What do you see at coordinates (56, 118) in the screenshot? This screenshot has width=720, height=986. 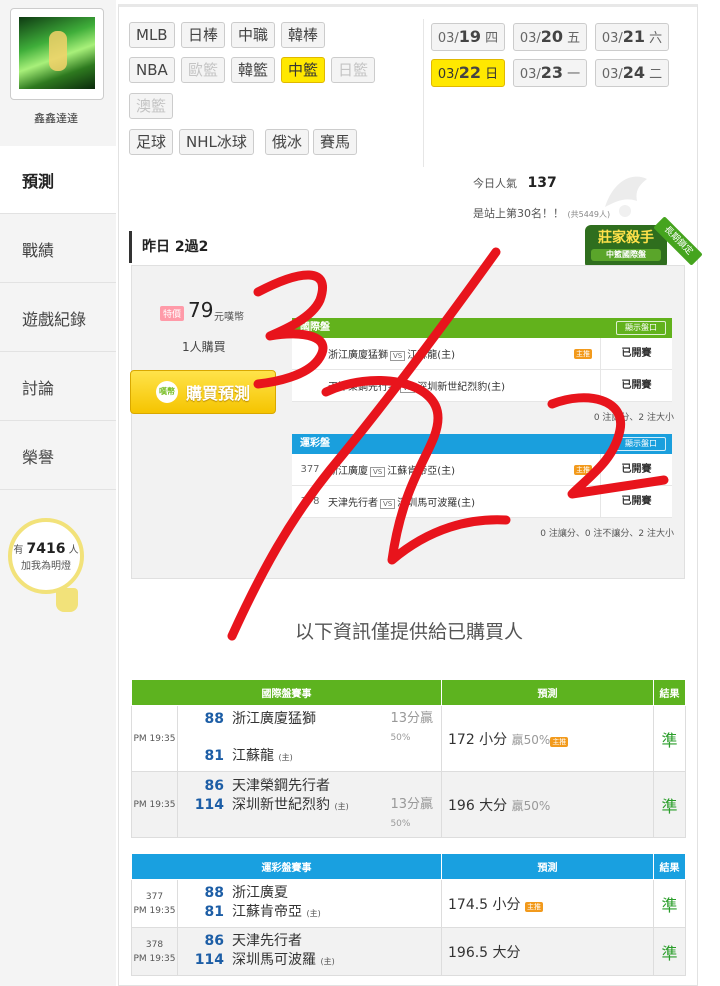 I see `username: 鑫鑫達達` at bounding box center [56, 118].